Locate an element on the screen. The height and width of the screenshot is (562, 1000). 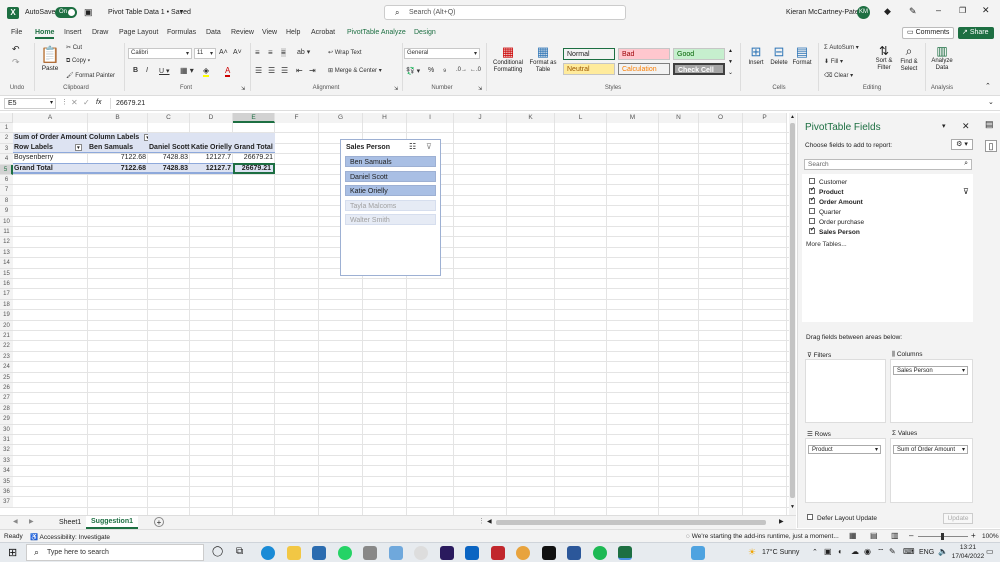
field-item-sales-person: Sales Person is located at coordinates (834, 231).